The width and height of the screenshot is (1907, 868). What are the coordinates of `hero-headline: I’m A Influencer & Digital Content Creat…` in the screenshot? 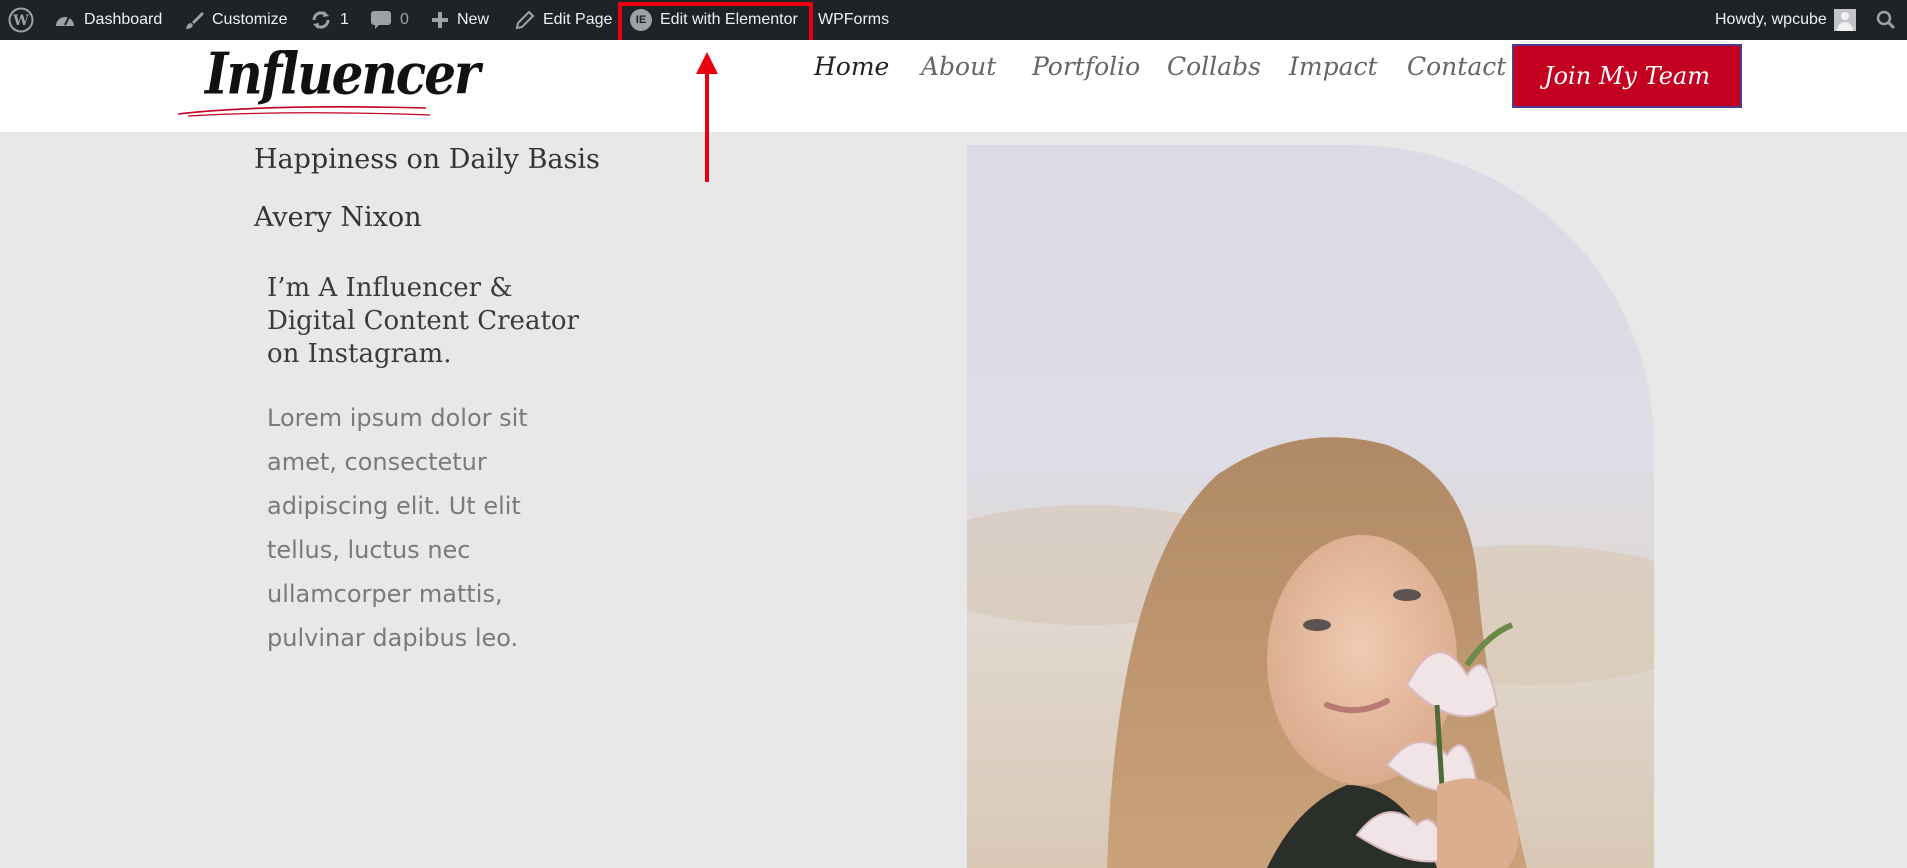 It's located at (423, 321).